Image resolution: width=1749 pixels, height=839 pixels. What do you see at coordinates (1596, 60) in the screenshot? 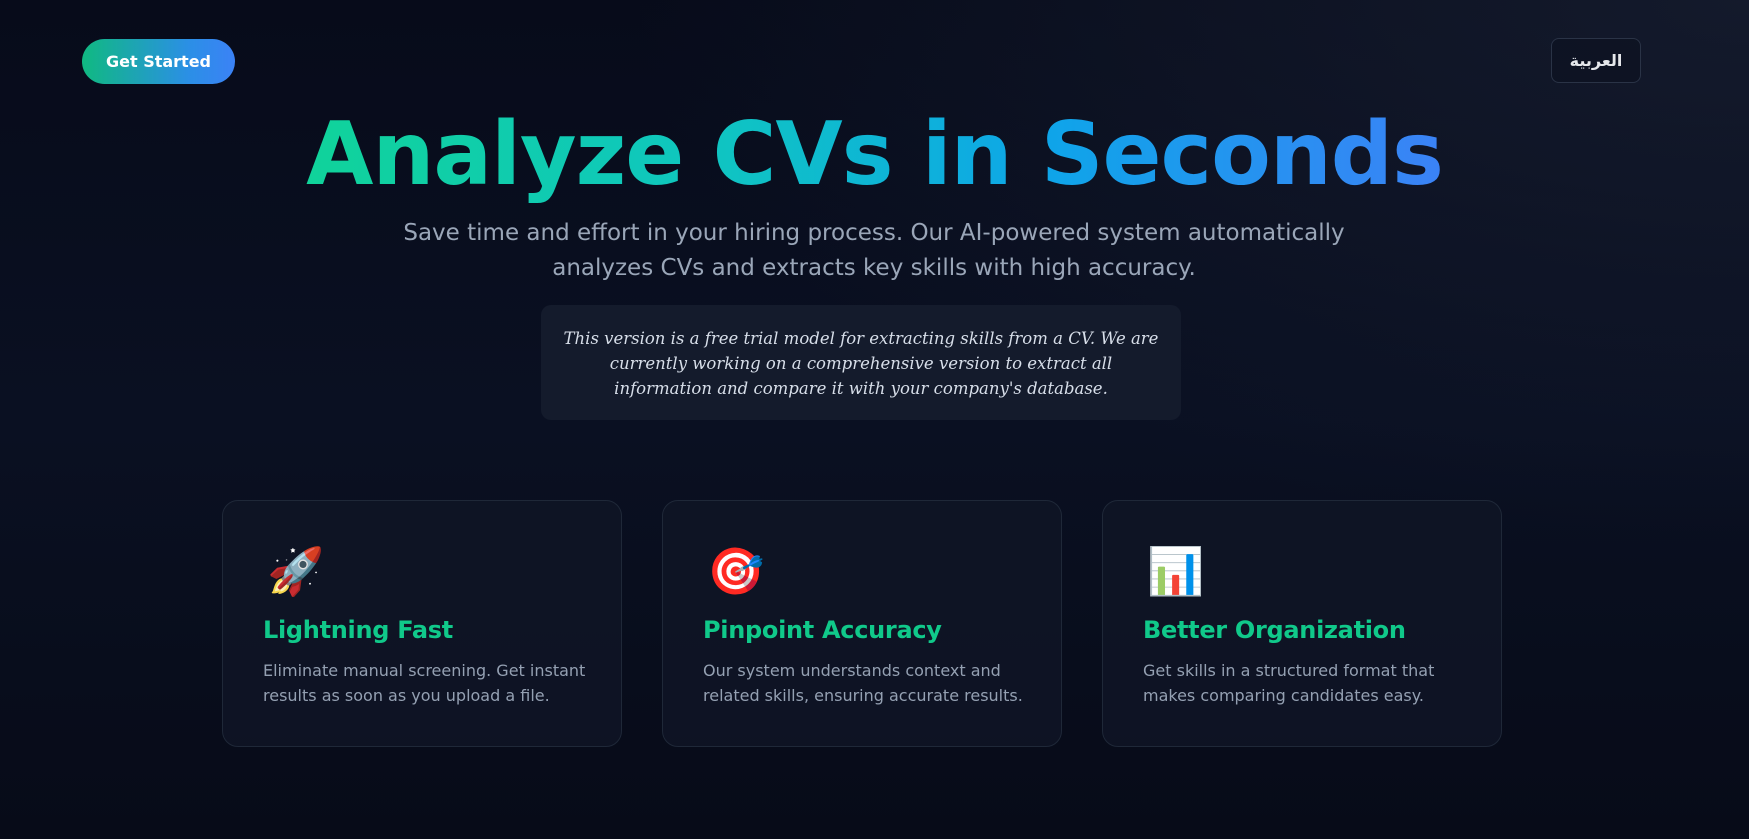
I see `language-toggle-button: العربية` at bounding box center [1596, 60].